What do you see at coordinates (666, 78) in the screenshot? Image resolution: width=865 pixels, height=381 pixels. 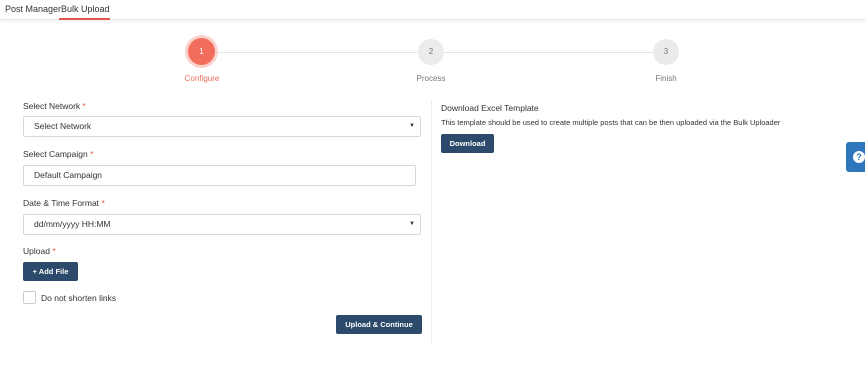 I see `step-3-label: Finish` at bounding box center [666, 78].